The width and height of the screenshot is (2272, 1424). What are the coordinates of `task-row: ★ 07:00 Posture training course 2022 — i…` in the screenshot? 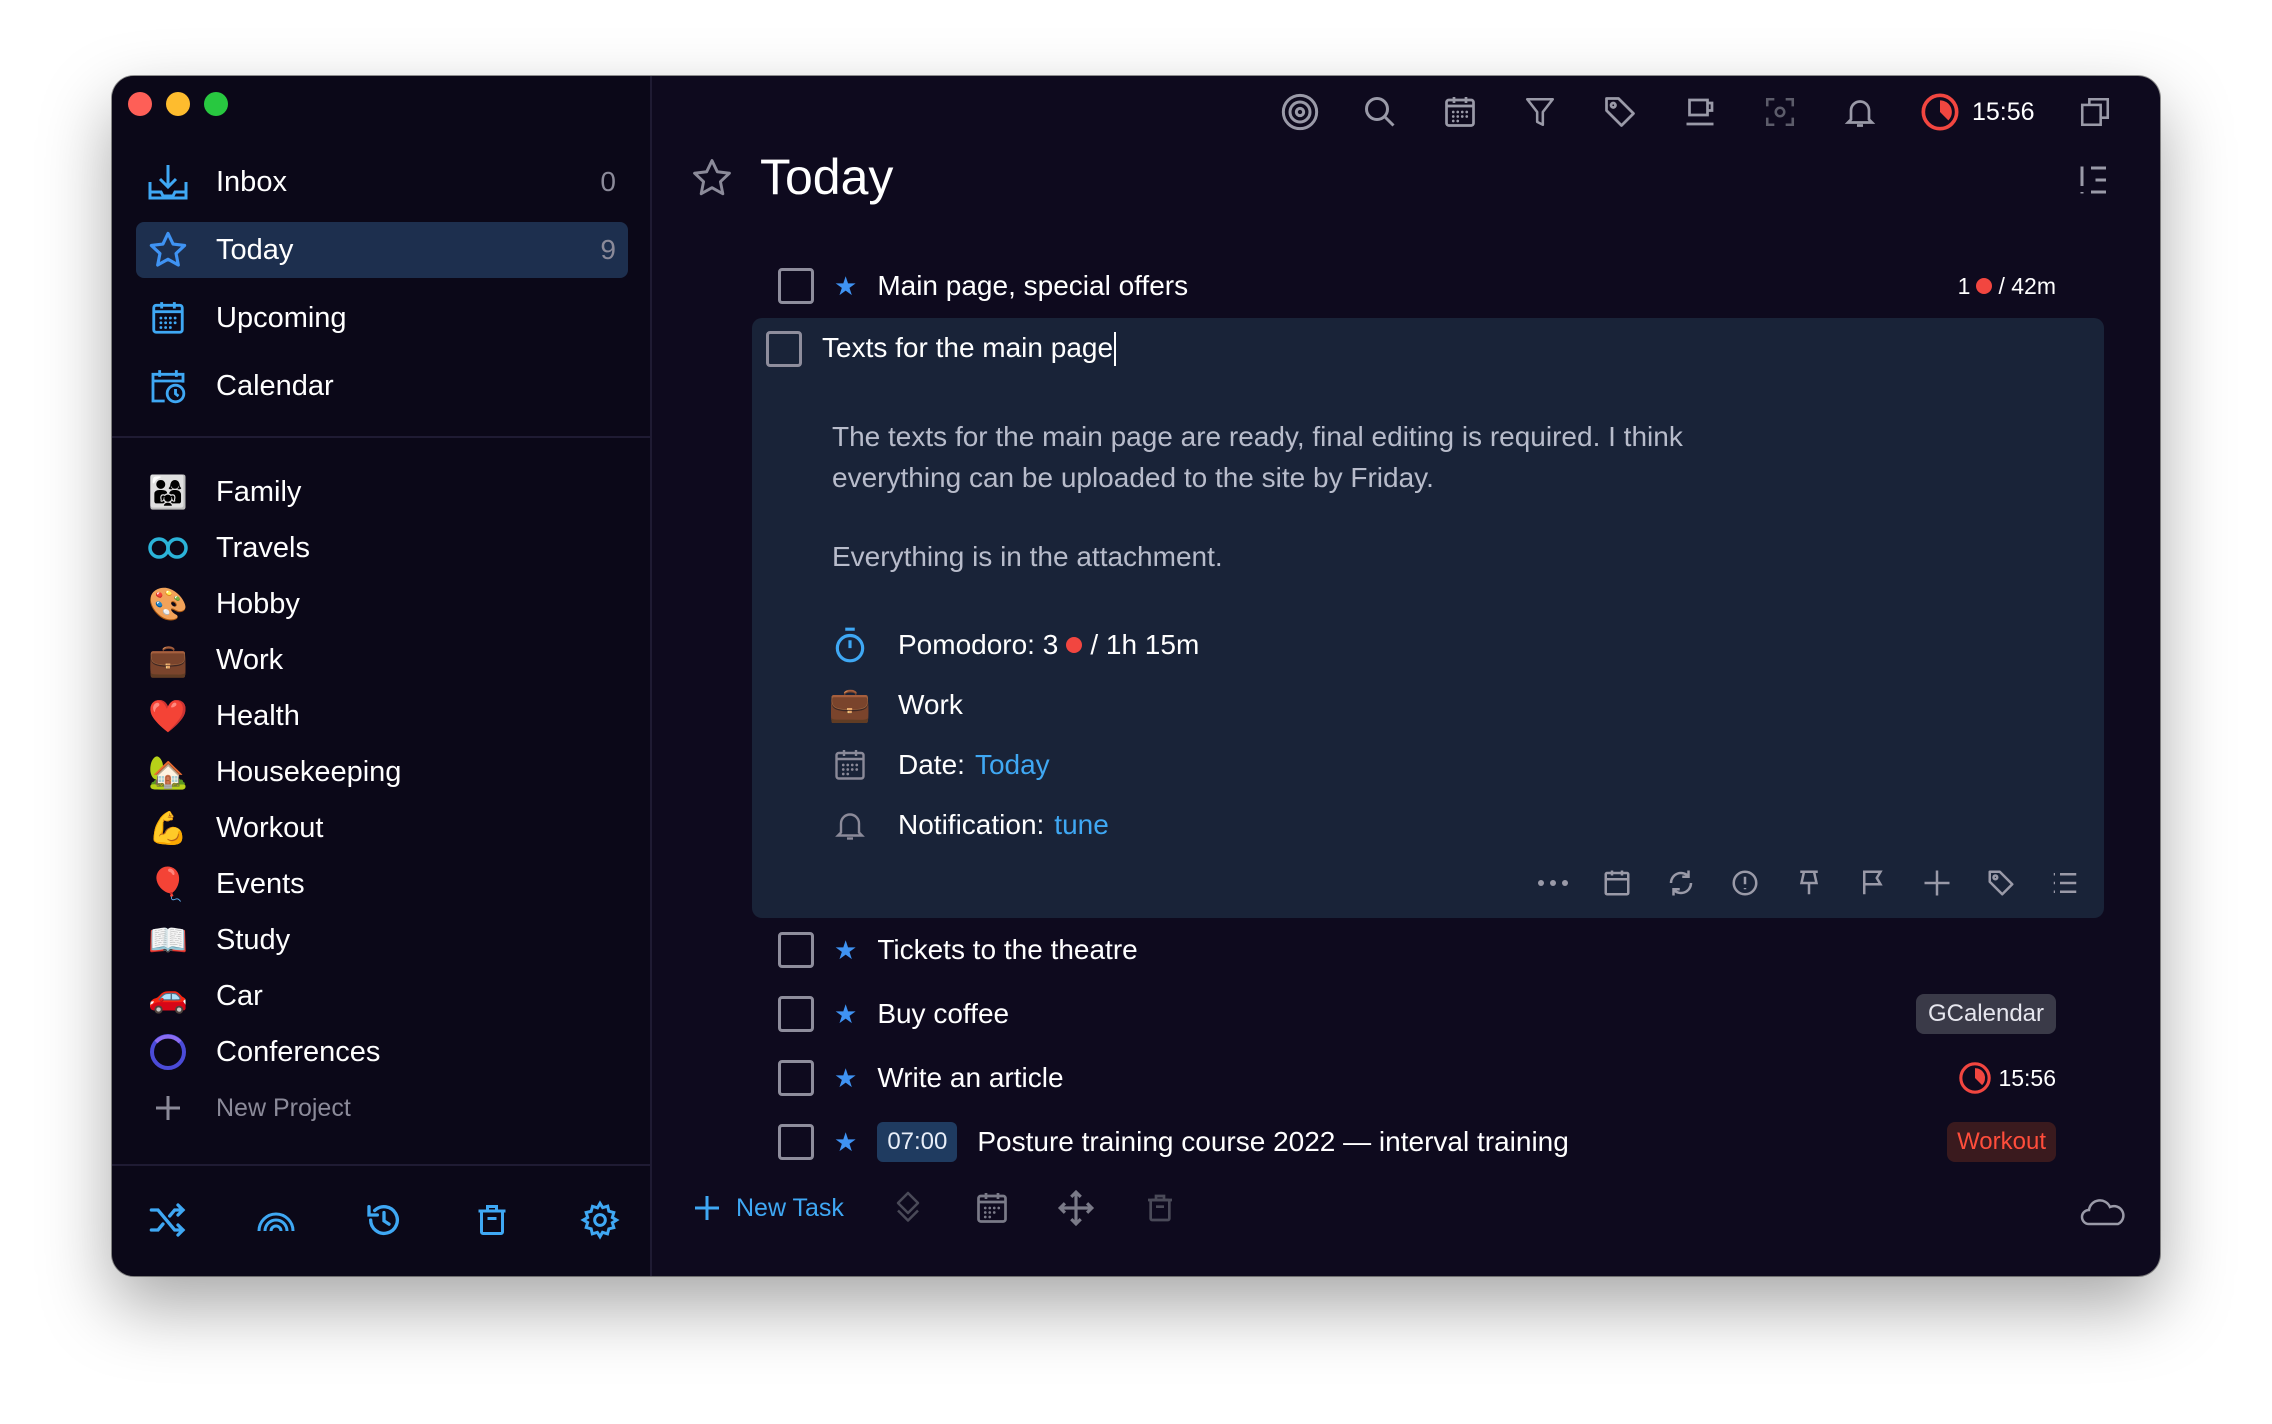 It's located at (1428, 1142).